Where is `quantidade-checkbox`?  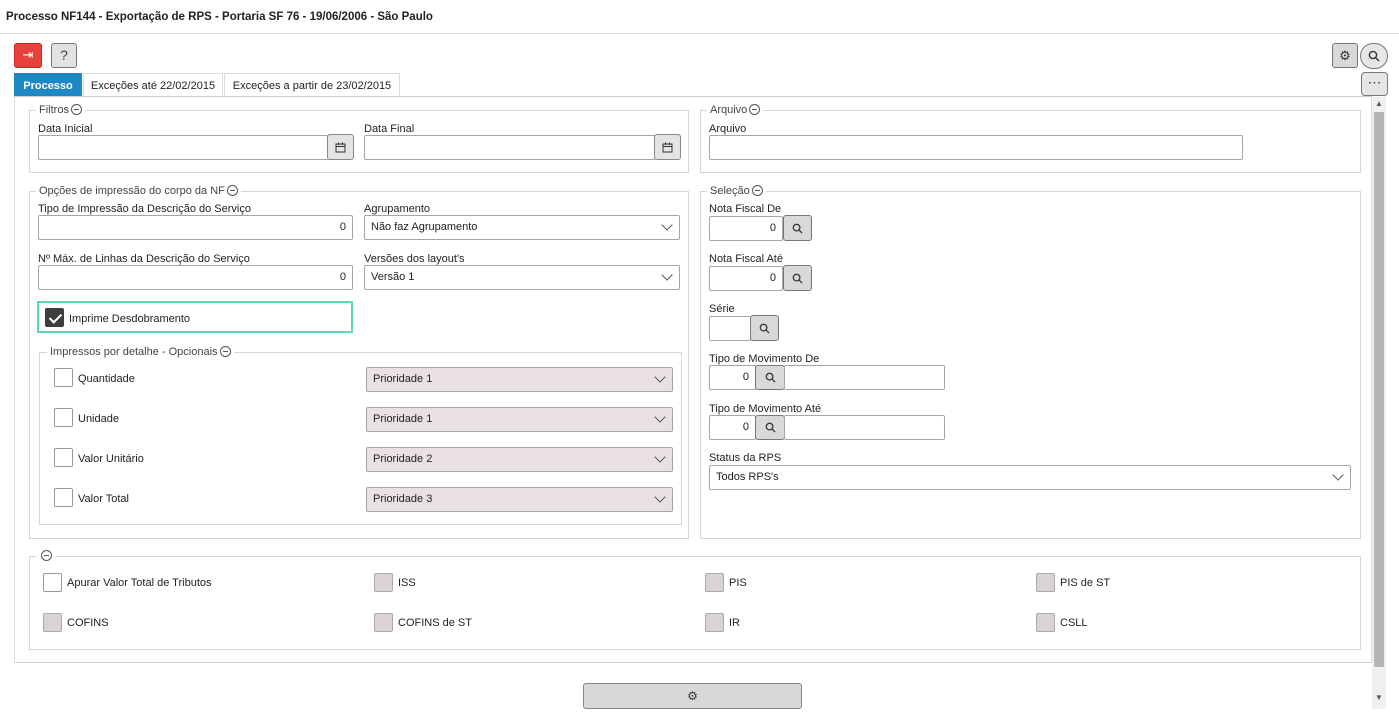
quantidade-checkbox is located at coordinates (63, 377).